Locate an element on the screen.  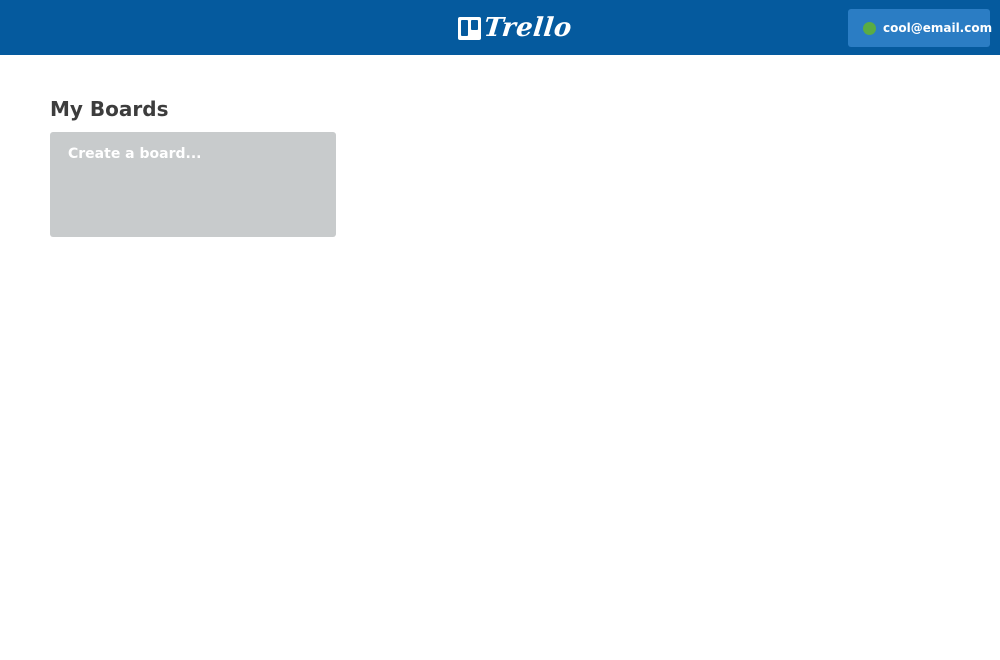
page-title: My Boards is located at coordinates (109, 109).